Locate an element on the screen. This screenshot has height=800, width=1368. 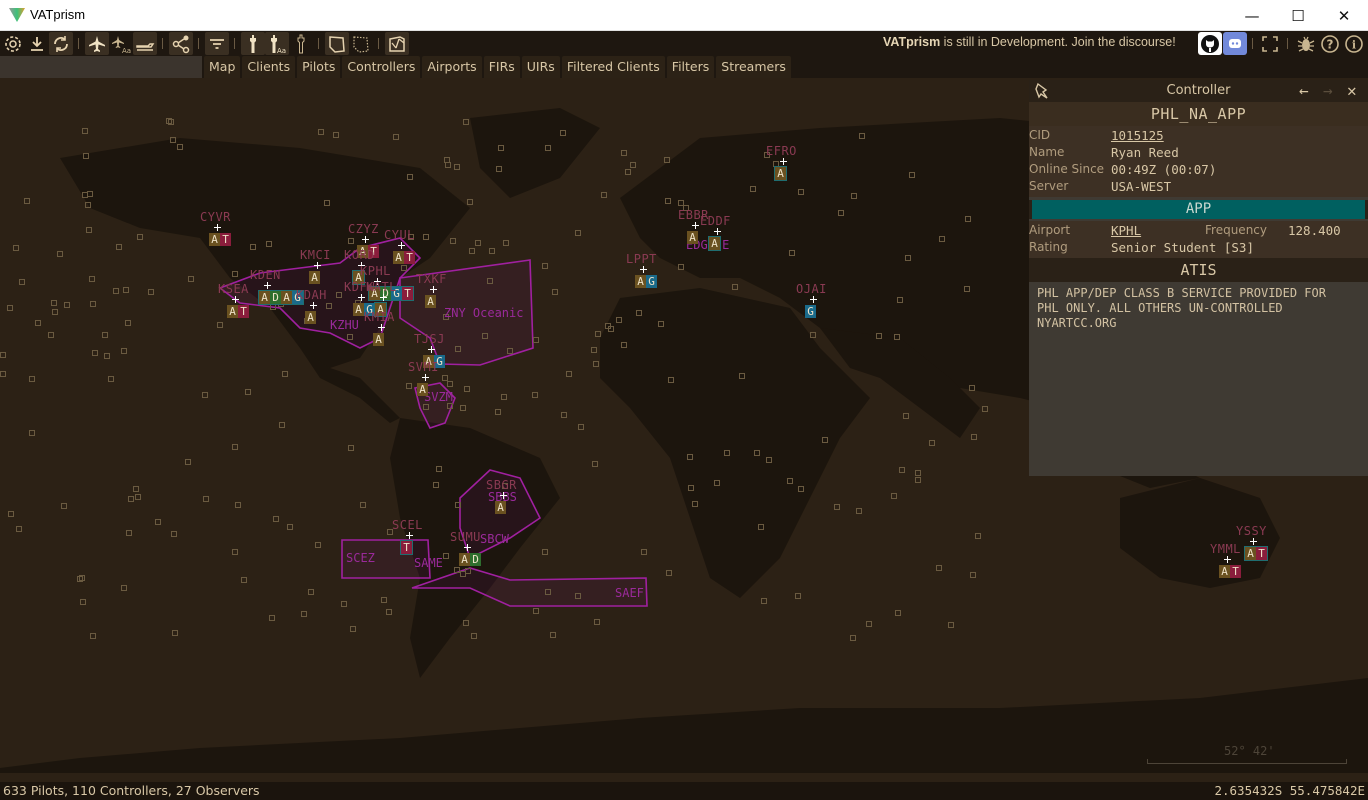
tab-filters: Filters is located at coordinates (690, 67).